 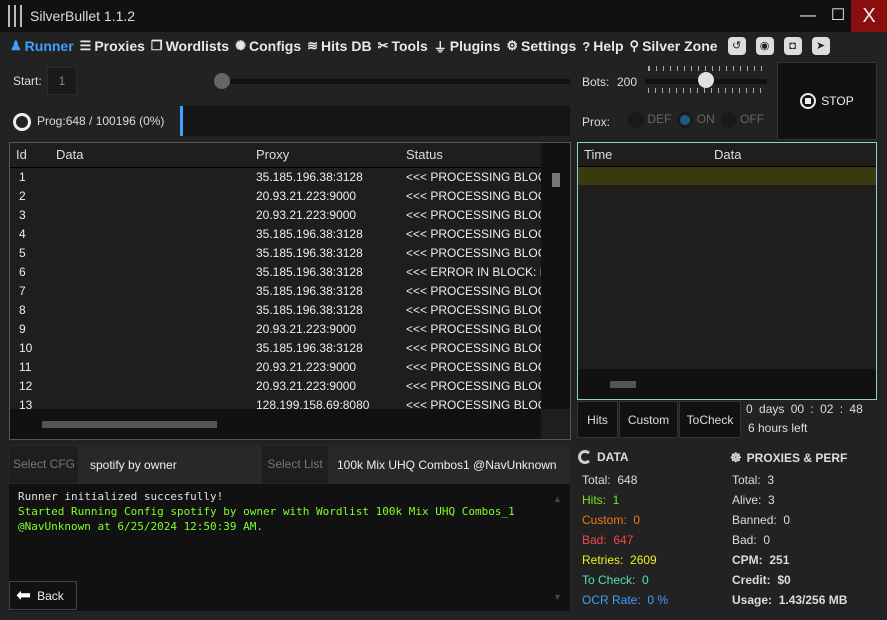 What do you see at coordinates (804, 409) in the screenshot?
I see `elapsed-time: 0 days 00 : 02 : 48` at bounding box center [804, 409].